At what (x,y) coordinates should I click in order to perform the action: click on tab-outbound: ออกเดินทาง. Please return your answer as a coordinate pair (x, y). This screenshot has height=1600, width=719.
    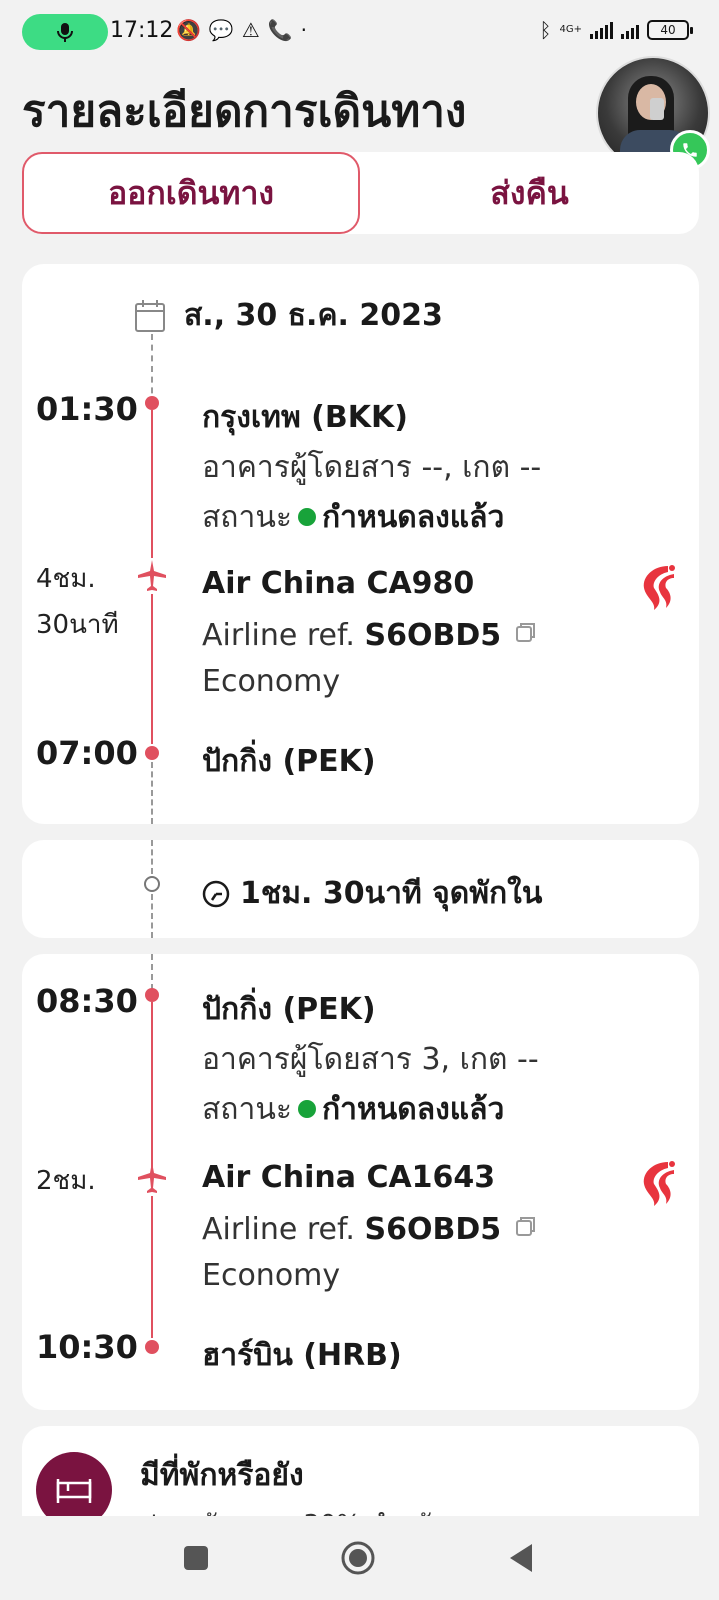
    Looking at the image, I should click on (191, 193).